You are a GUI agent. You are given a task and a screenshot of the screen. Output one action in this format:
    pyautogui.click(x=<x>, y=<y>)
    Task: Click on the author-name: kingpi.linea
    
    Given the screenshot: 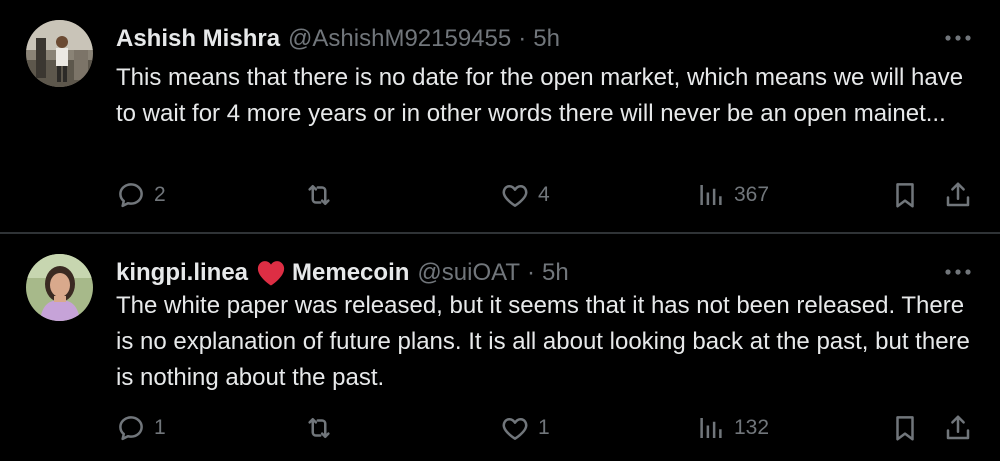 What is the action you would take?
    pyautogui.click(x=182, y=273)
    